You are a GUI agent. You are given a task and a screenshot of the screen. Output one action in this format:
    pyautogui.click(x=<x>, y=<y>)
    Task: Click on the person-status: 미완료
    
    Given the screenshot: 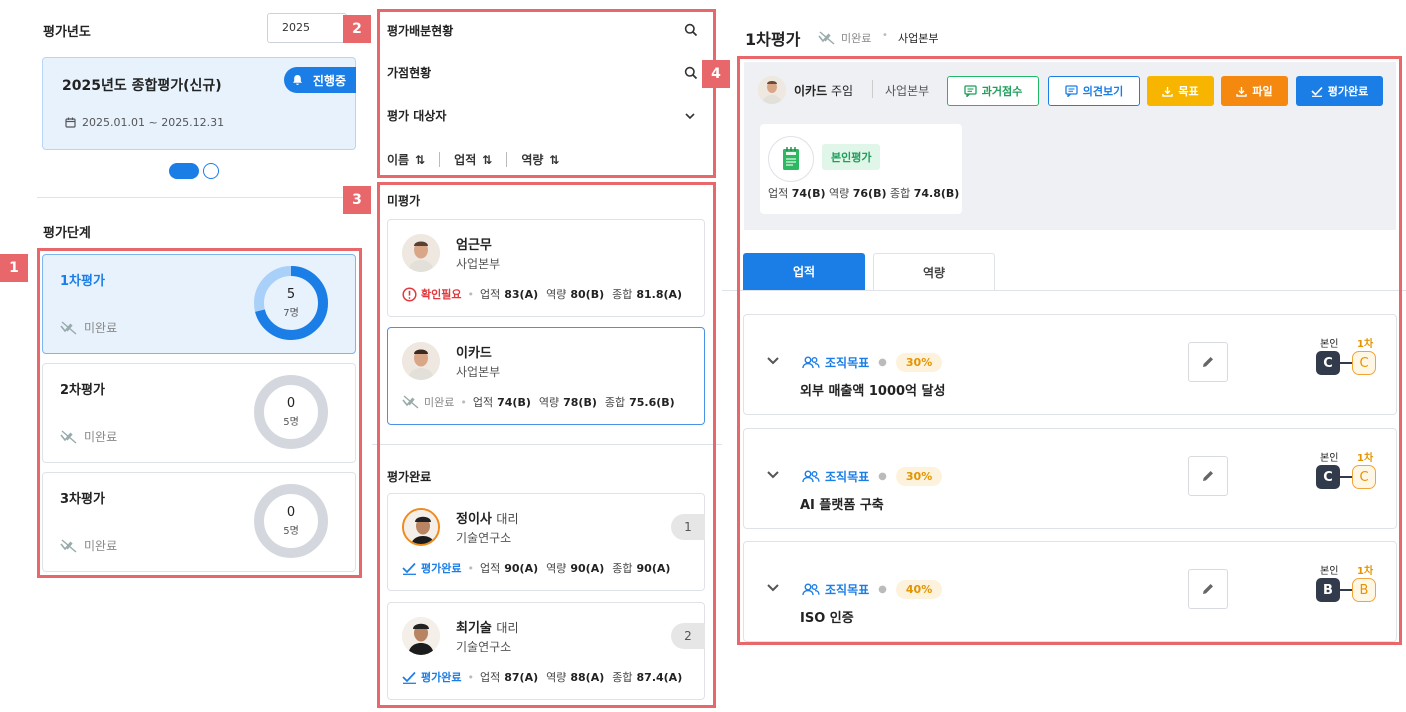 What is the action you would take?
    pyautogui.click(x=439, y=402)
    